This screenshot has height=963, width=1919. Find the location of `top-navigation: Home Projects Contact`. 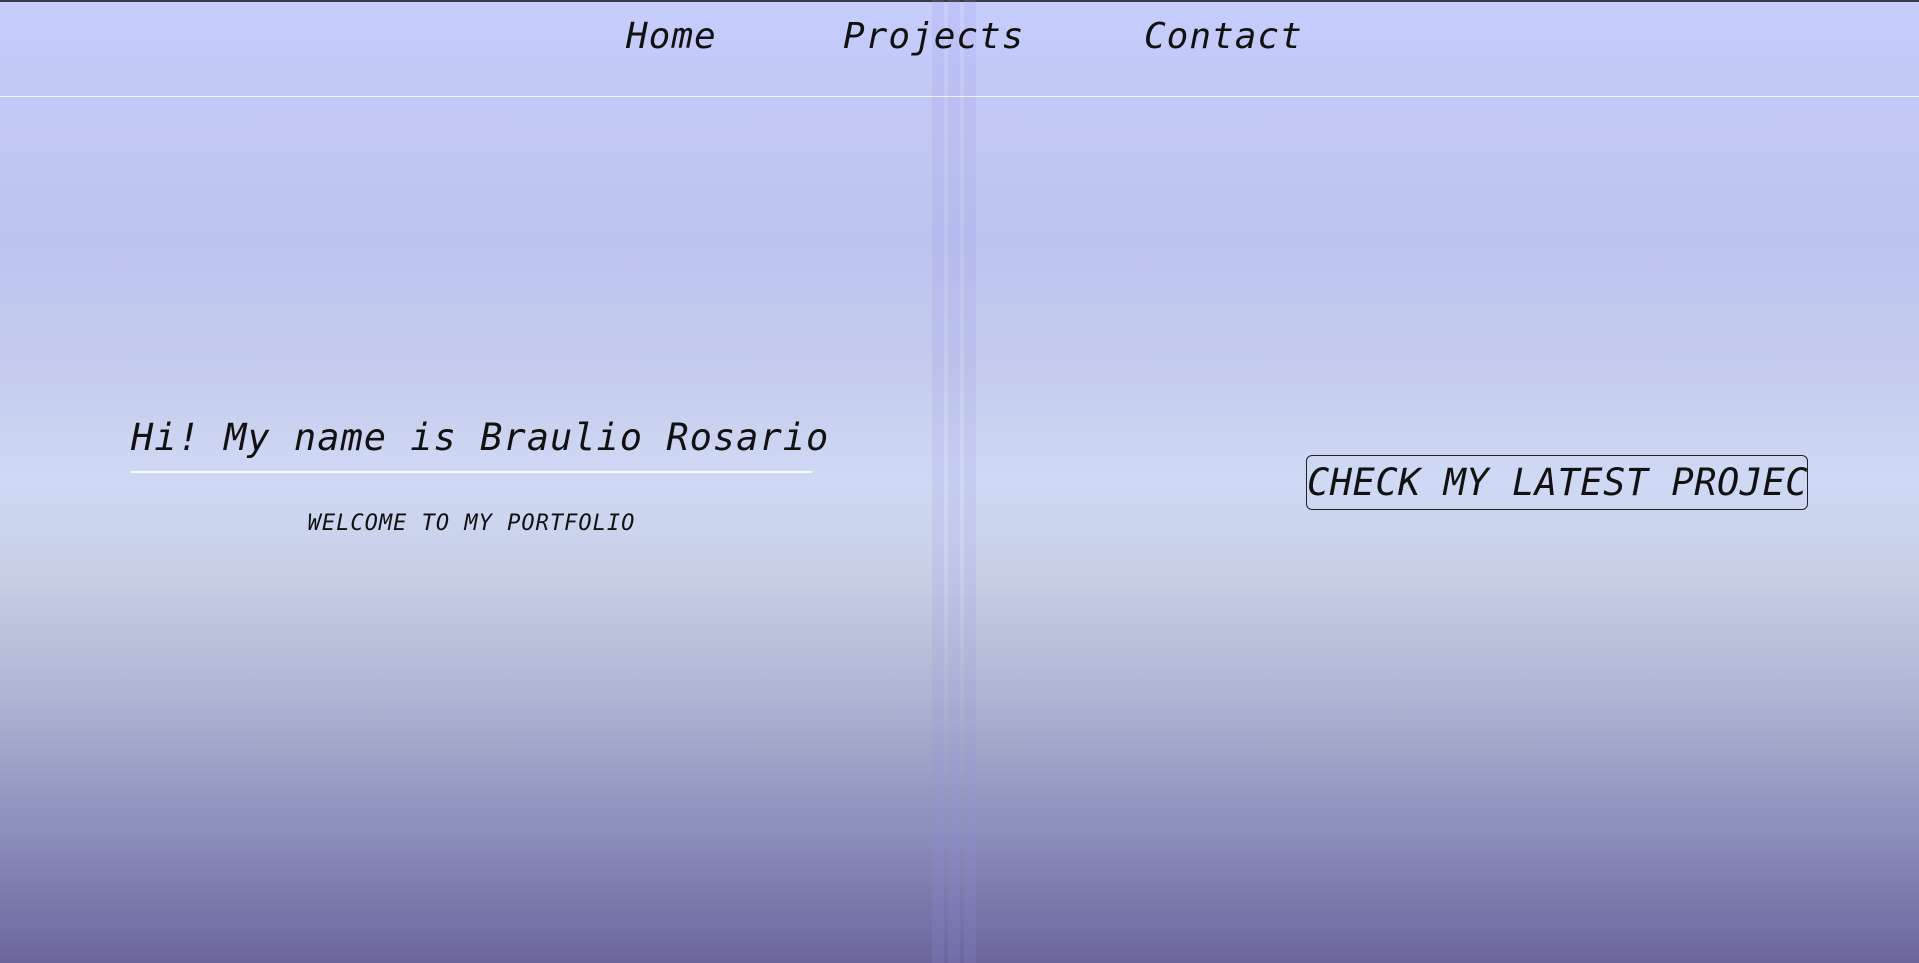

top-navigation: Home Projects Contact is located at coordinates (959, 49).